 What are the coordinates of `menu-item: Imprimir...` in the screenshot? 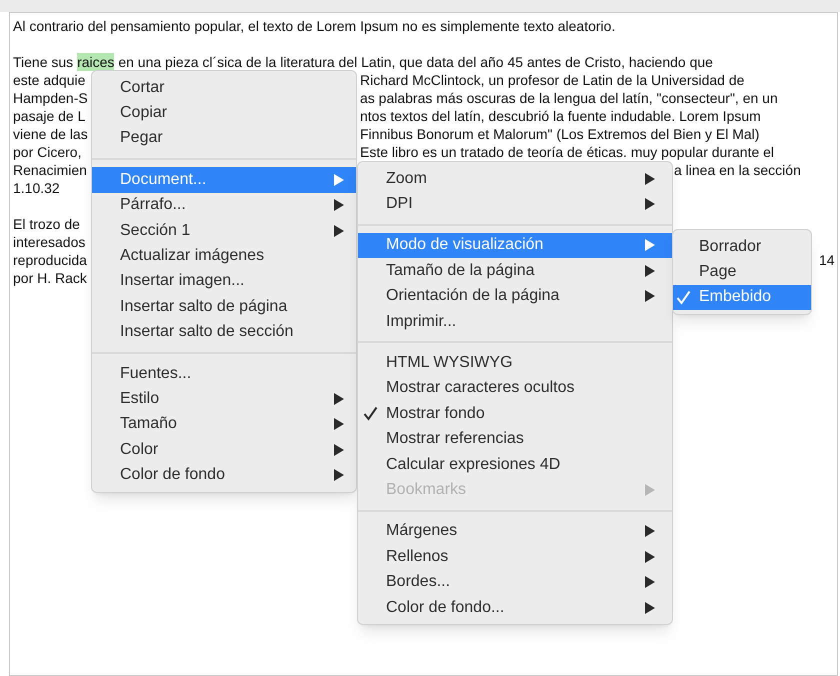 It's located at (515, 321).